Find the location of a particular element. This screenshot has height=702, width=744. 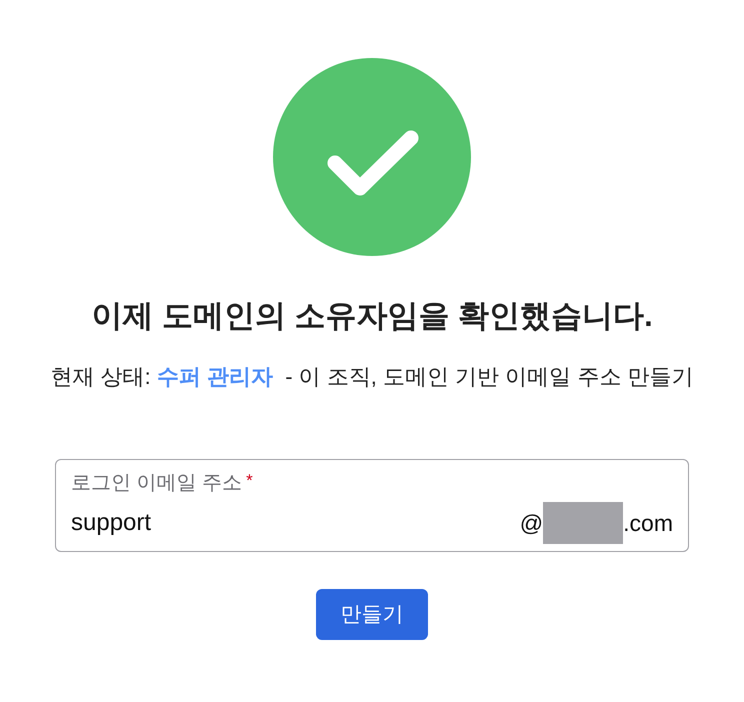

status-text: 현재 상태: 수퍼 관리자 - 이 조직, 도메인 기반 이메일 주소 만들기 is located at coordinates (372, 377).